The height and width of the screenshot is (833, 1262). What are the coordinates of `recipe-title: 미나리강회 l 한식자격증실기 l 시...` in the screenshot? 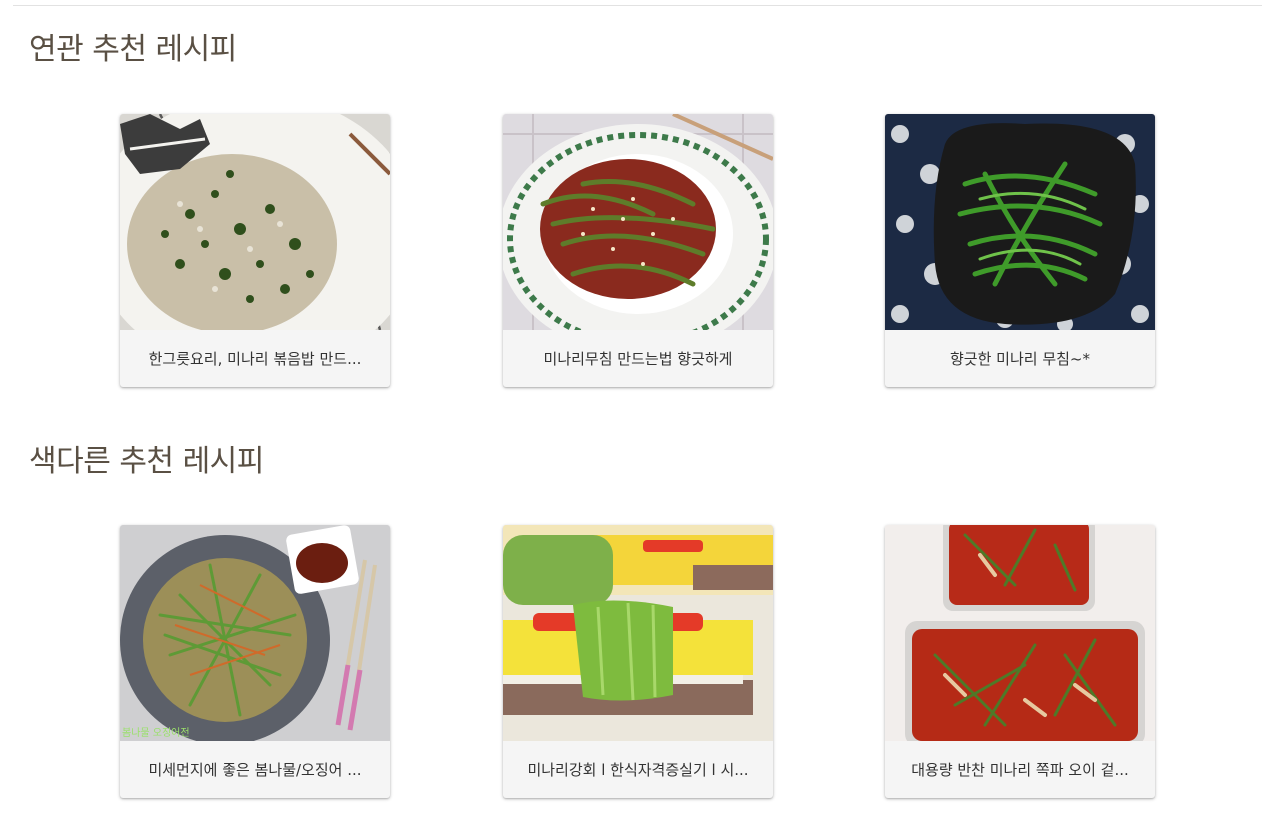 It's located at (638, 769).